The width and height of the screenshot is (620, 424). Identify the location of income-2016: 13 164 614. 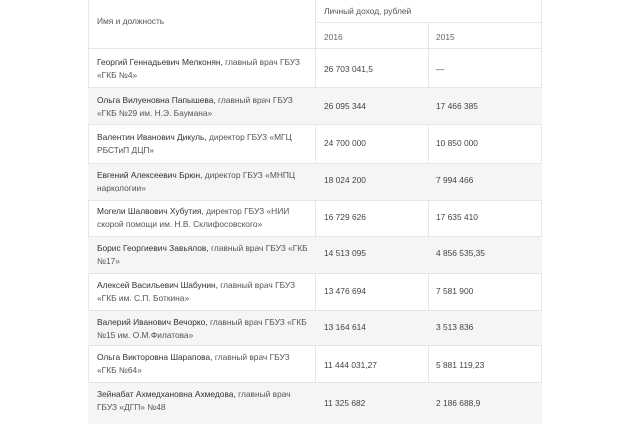
(345, 327).